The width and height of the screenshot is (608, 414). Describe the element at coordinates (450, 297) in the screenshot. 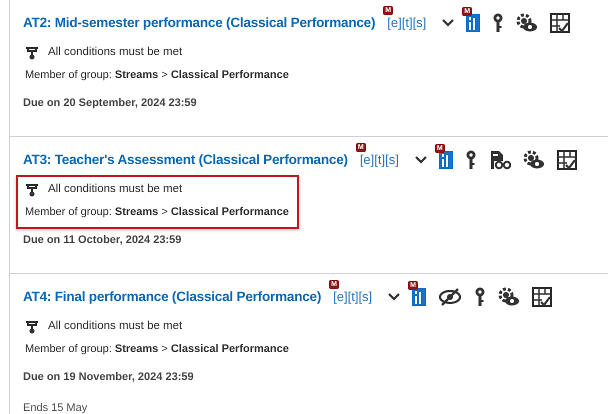

I see `eye-slash-icon` at that location.